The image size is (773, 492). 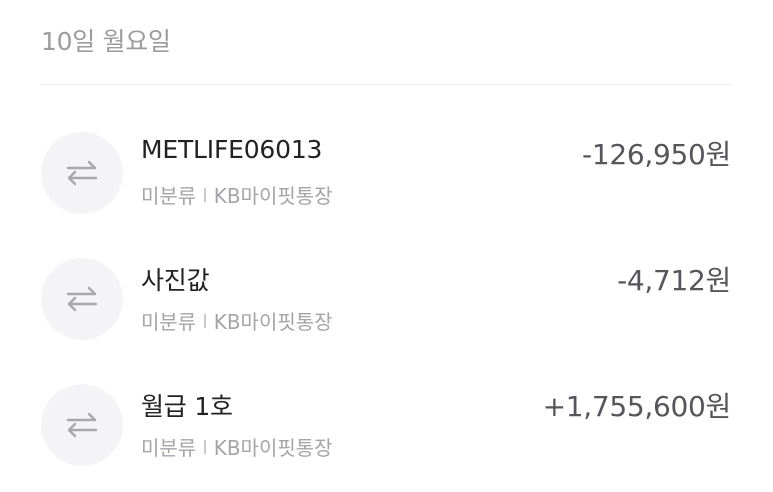 I want to click on transaction-amount: -4,712원, so click(x=674, y=280).